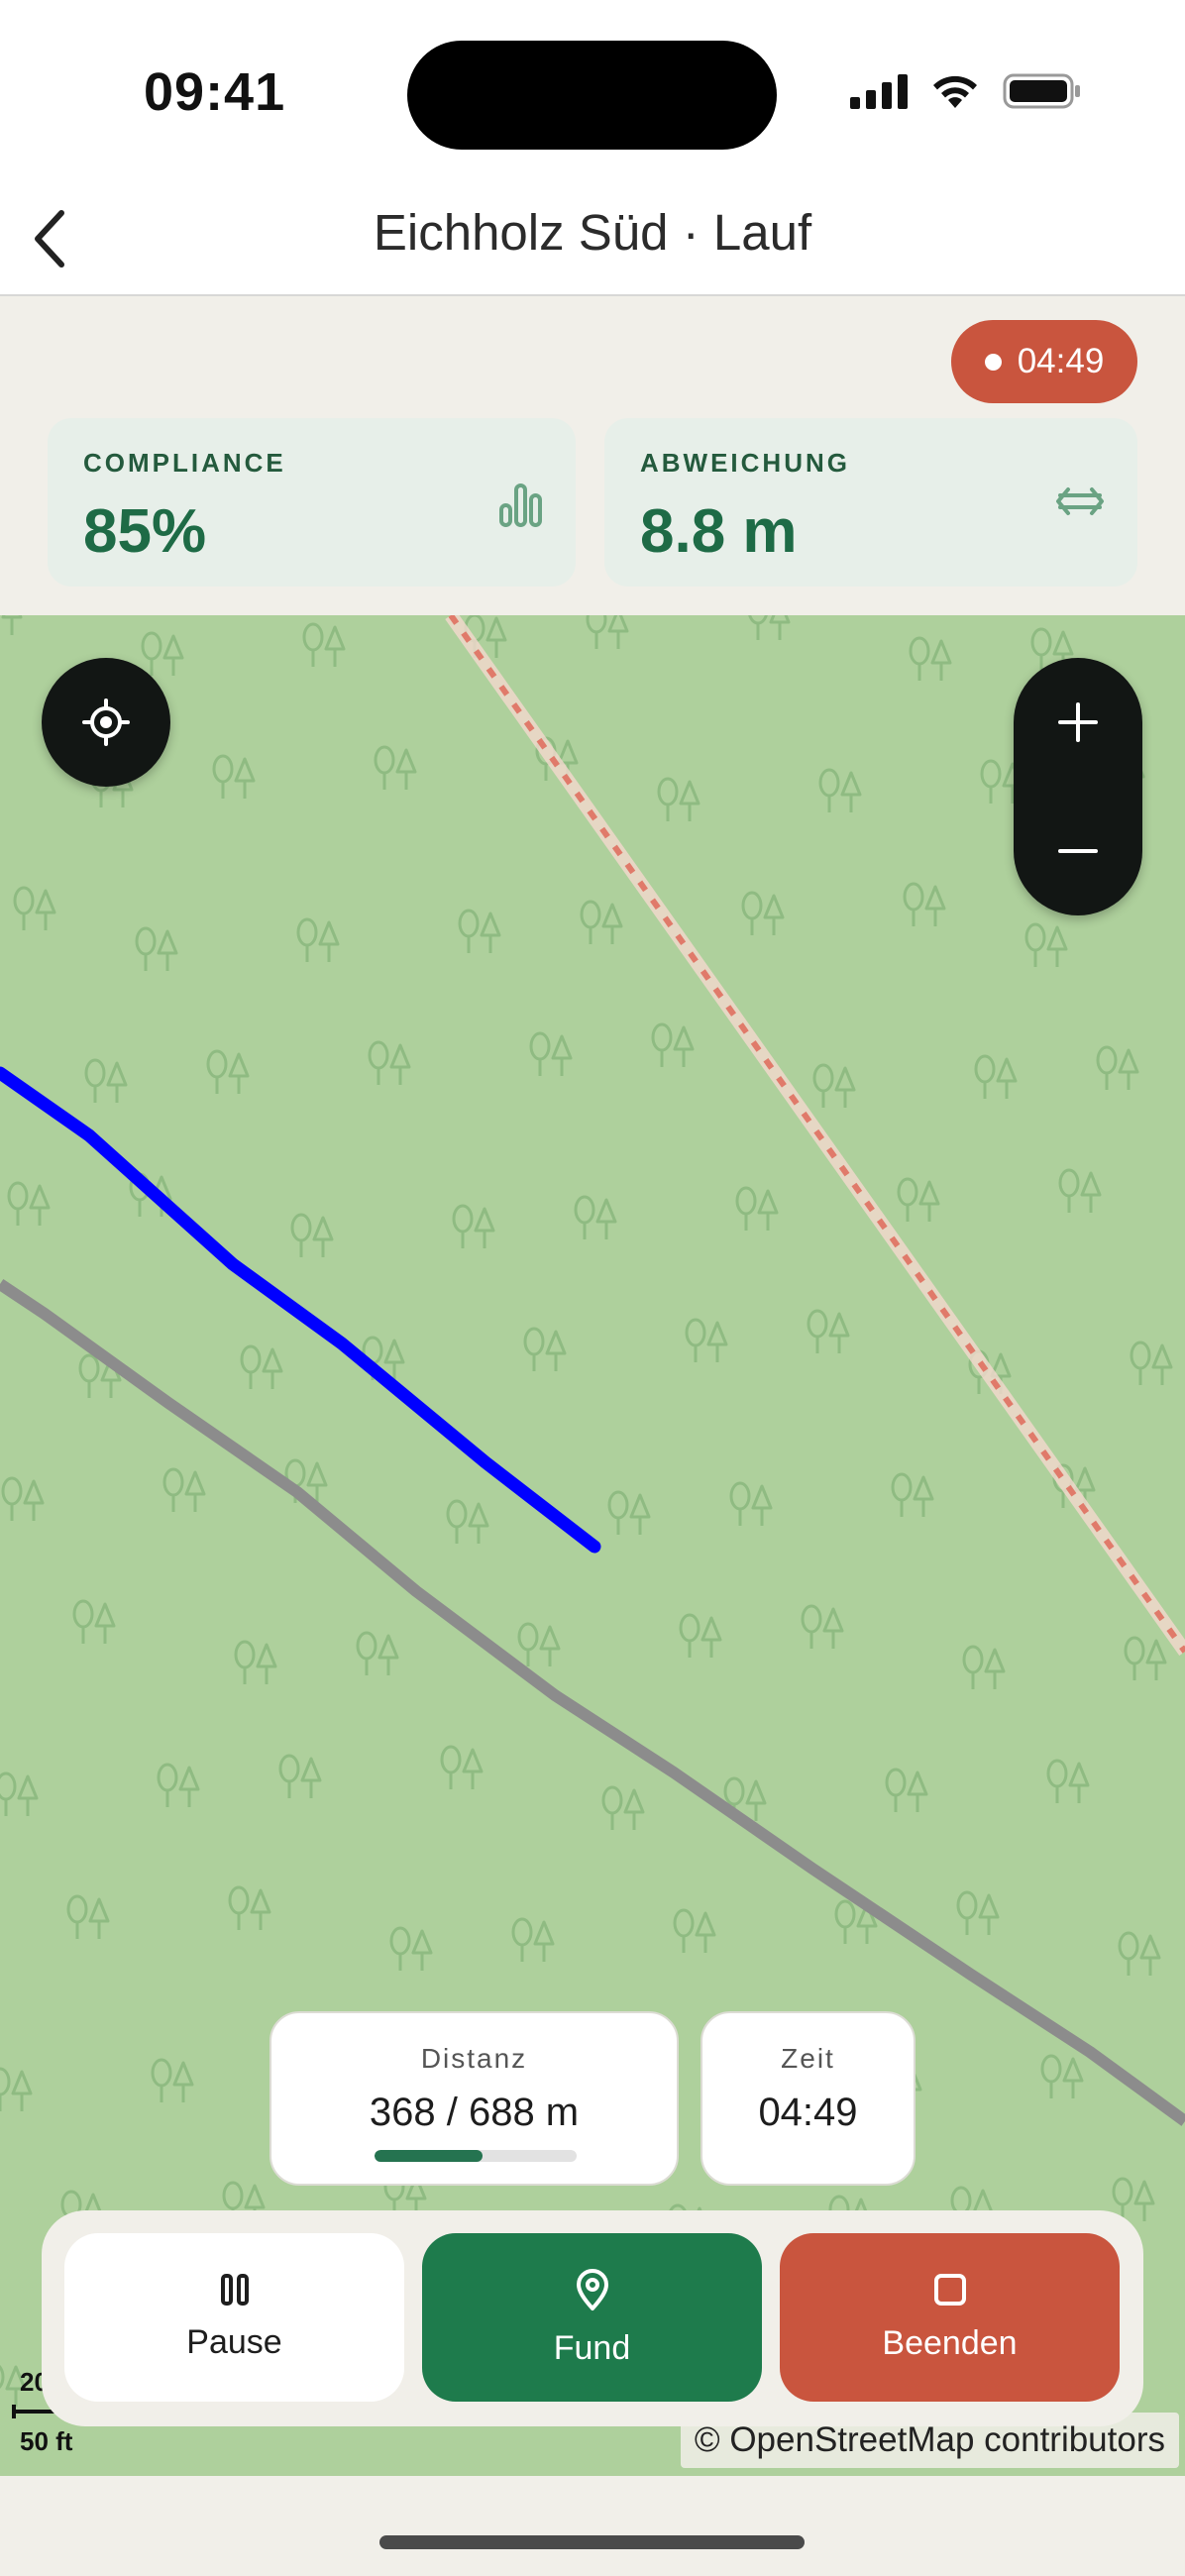 This screenshot has height=2576, width=1185. I want to click on distance-label: Distanz, so click(474, 2058).